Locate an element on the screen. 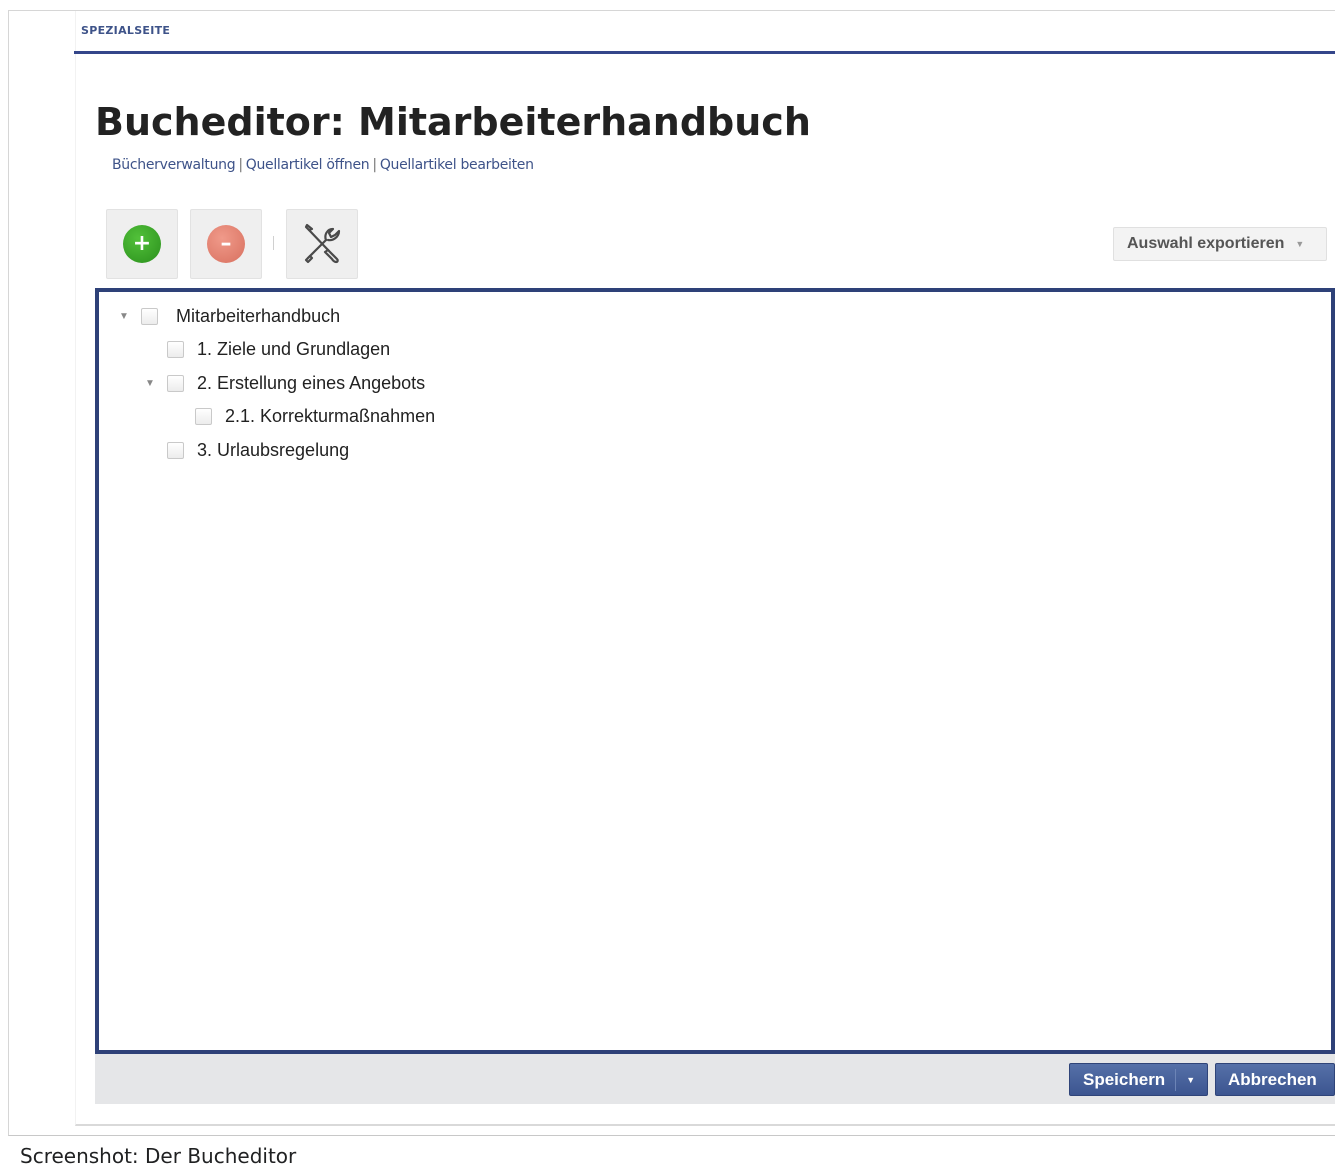  tree-node: ▼ 2. Erstellung eines Angebots is located at coordinates (284, 383).